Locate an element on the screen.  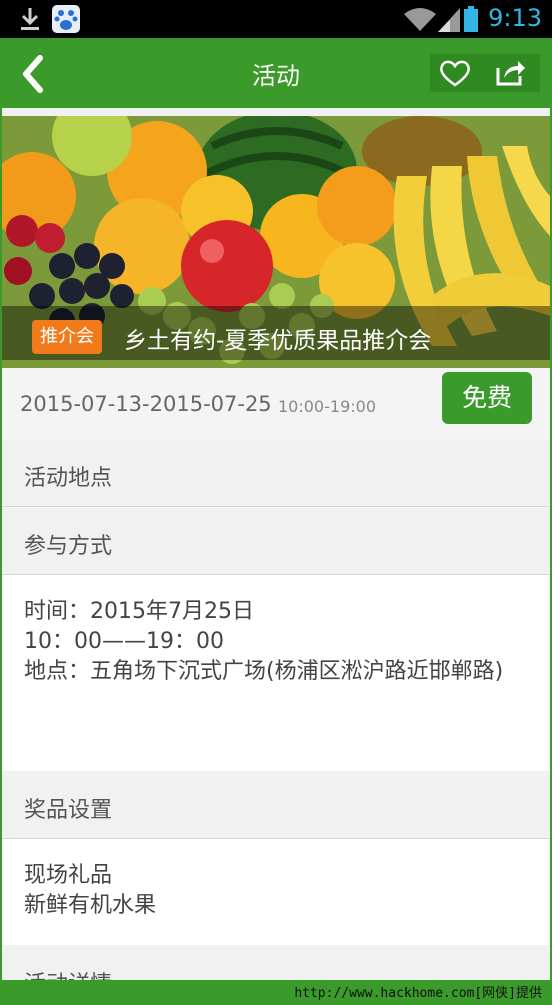
signal-icon is located at coordinates (449, 20).